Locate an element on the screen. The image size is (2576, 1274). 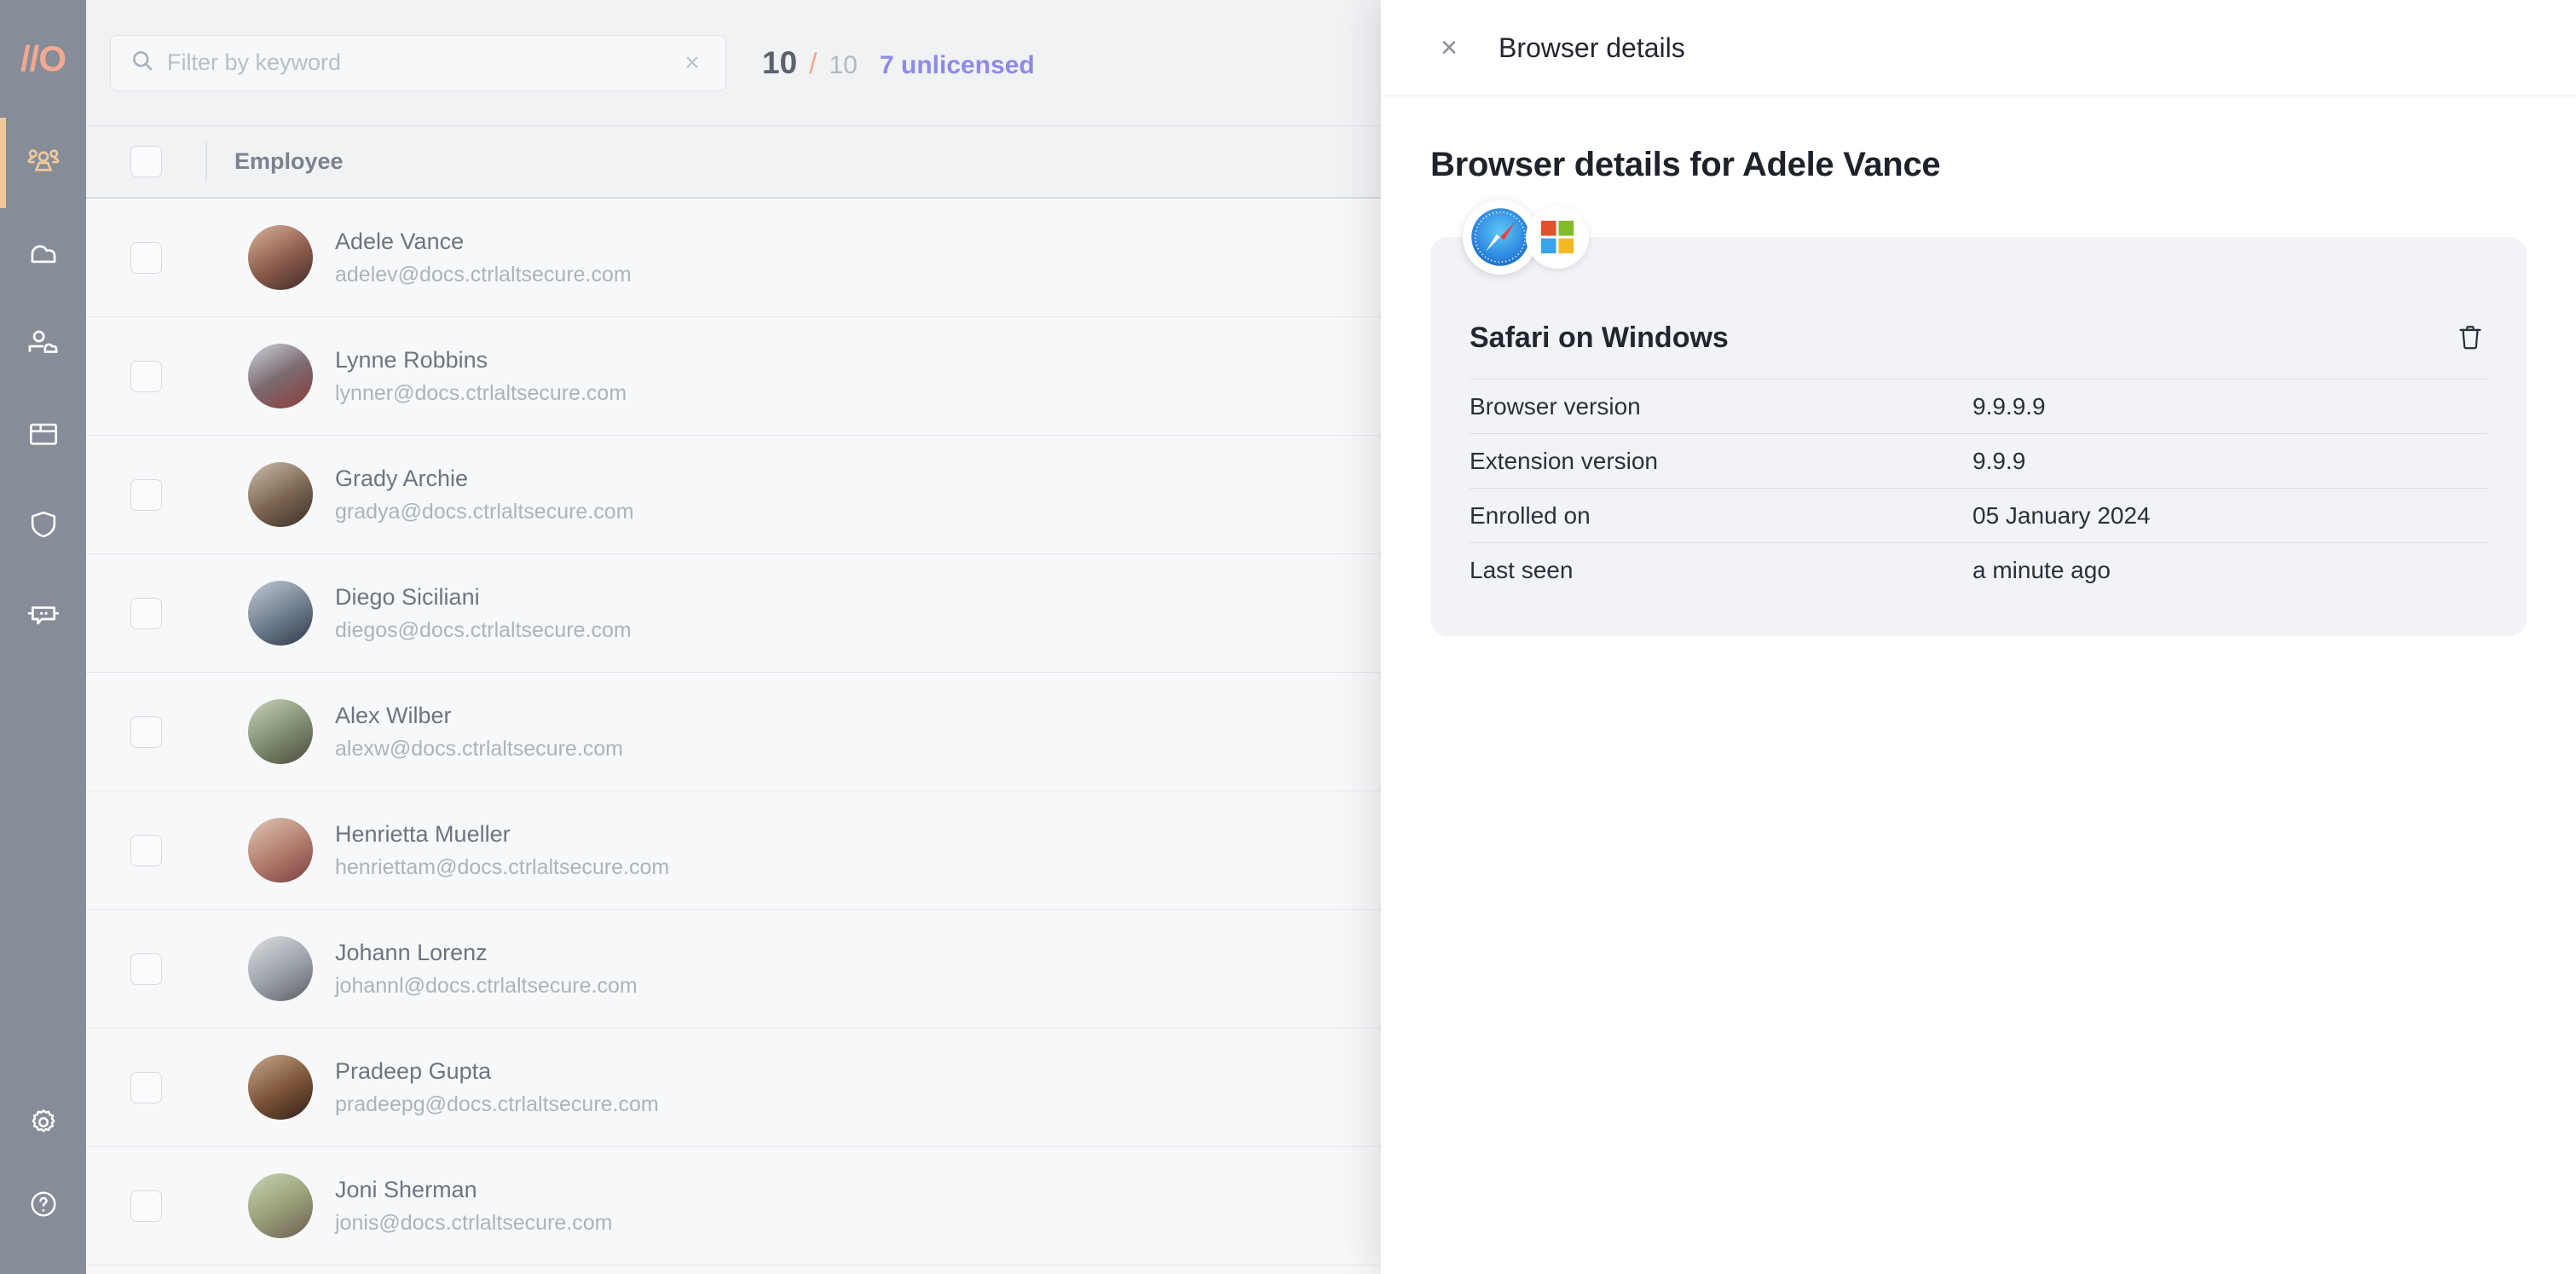
employee-name: Pradeep Gupta is located at coordinates (413, 1070).